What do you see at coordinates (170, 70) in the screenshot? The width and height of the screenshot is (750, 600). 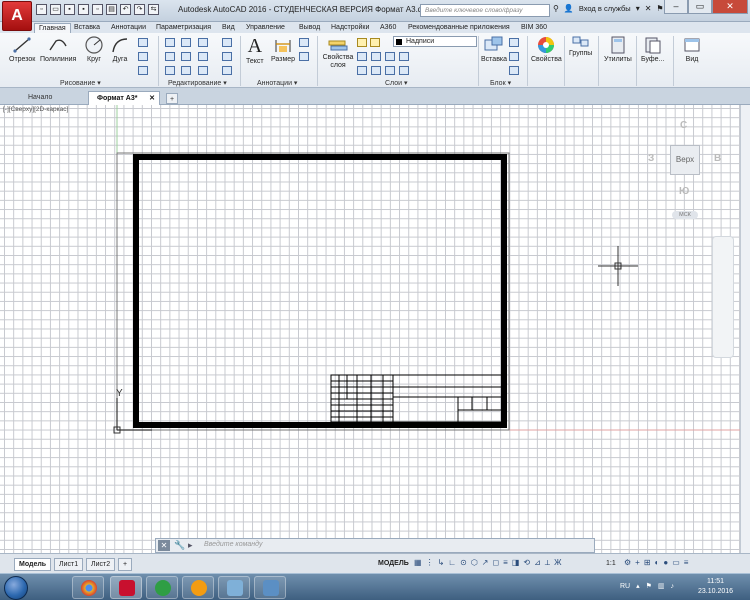 I see `stretch-icon` at bounding box center [170, 70].